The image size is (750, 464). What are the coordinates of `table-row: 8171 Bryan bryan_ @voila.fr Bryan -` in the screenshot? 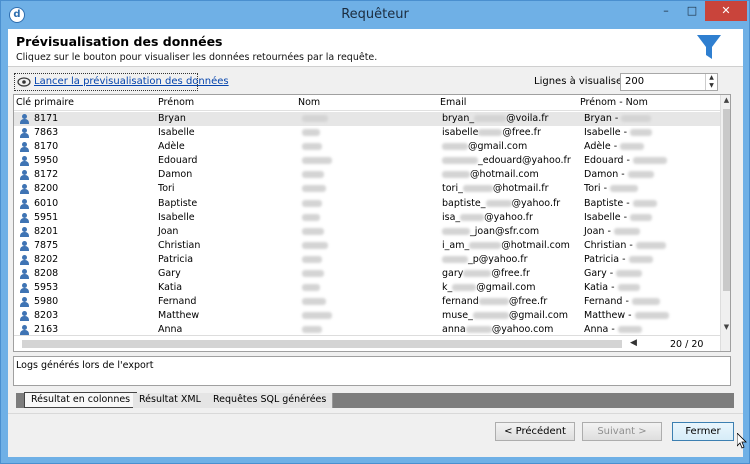 It's located at (367, 119).